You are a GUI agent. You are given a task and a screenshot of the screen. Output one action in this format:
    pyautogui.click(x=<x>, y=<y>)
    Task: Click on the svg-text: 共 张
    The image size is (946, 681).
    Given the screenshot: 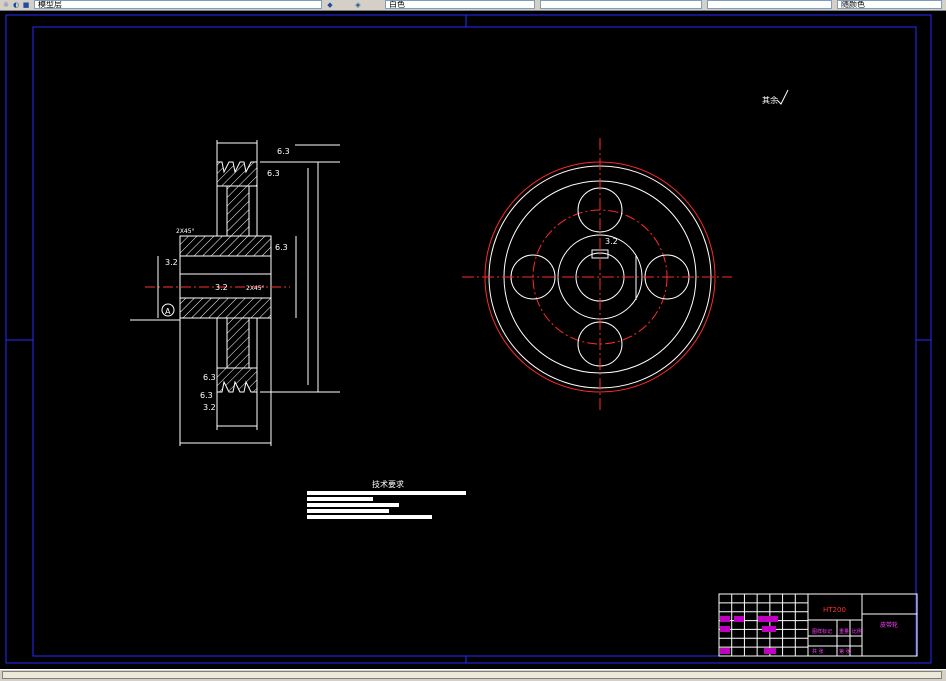 What is the action you would take?
    pyautogui.click(x=818, y=651)
    